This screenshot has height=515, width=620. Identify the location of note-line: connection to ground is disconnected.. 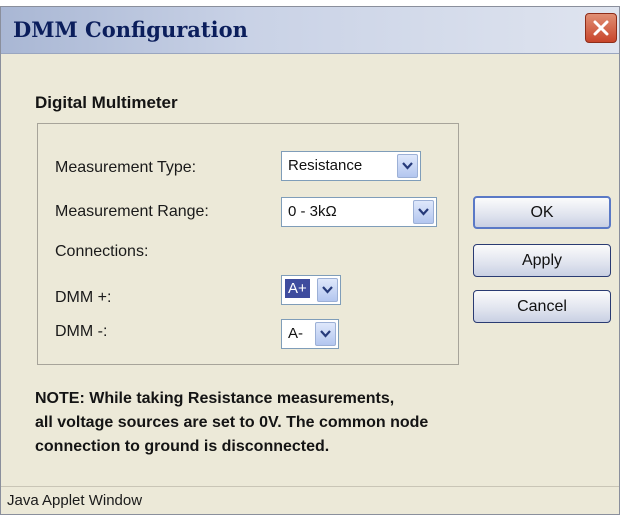
(182, 446).